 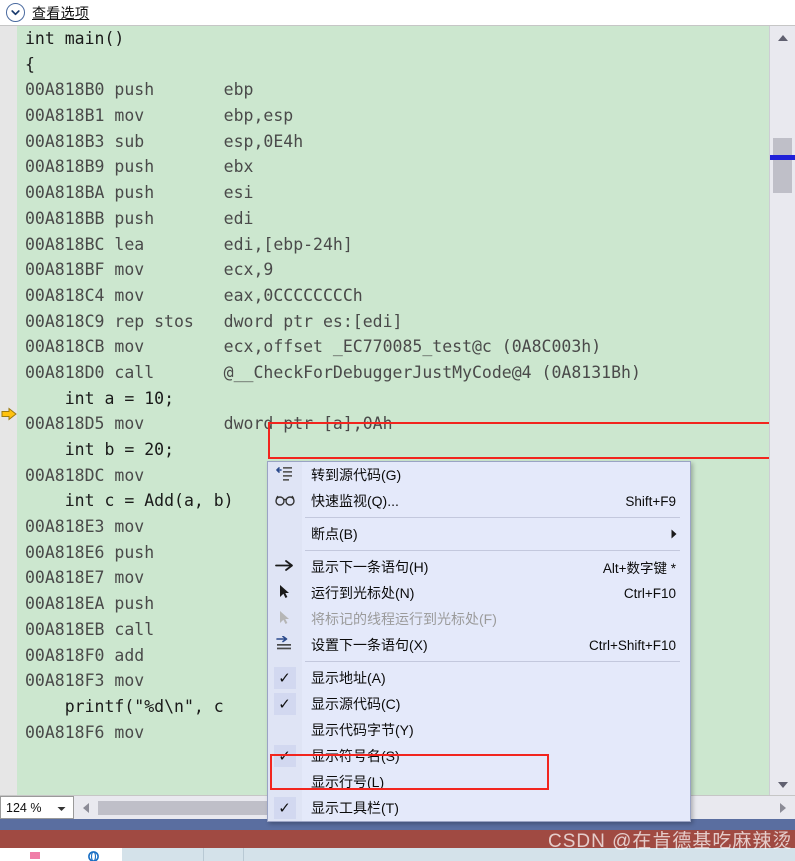 I want to click on disassembly-line: 00A818BA push esi, so click(x=393, y=193).